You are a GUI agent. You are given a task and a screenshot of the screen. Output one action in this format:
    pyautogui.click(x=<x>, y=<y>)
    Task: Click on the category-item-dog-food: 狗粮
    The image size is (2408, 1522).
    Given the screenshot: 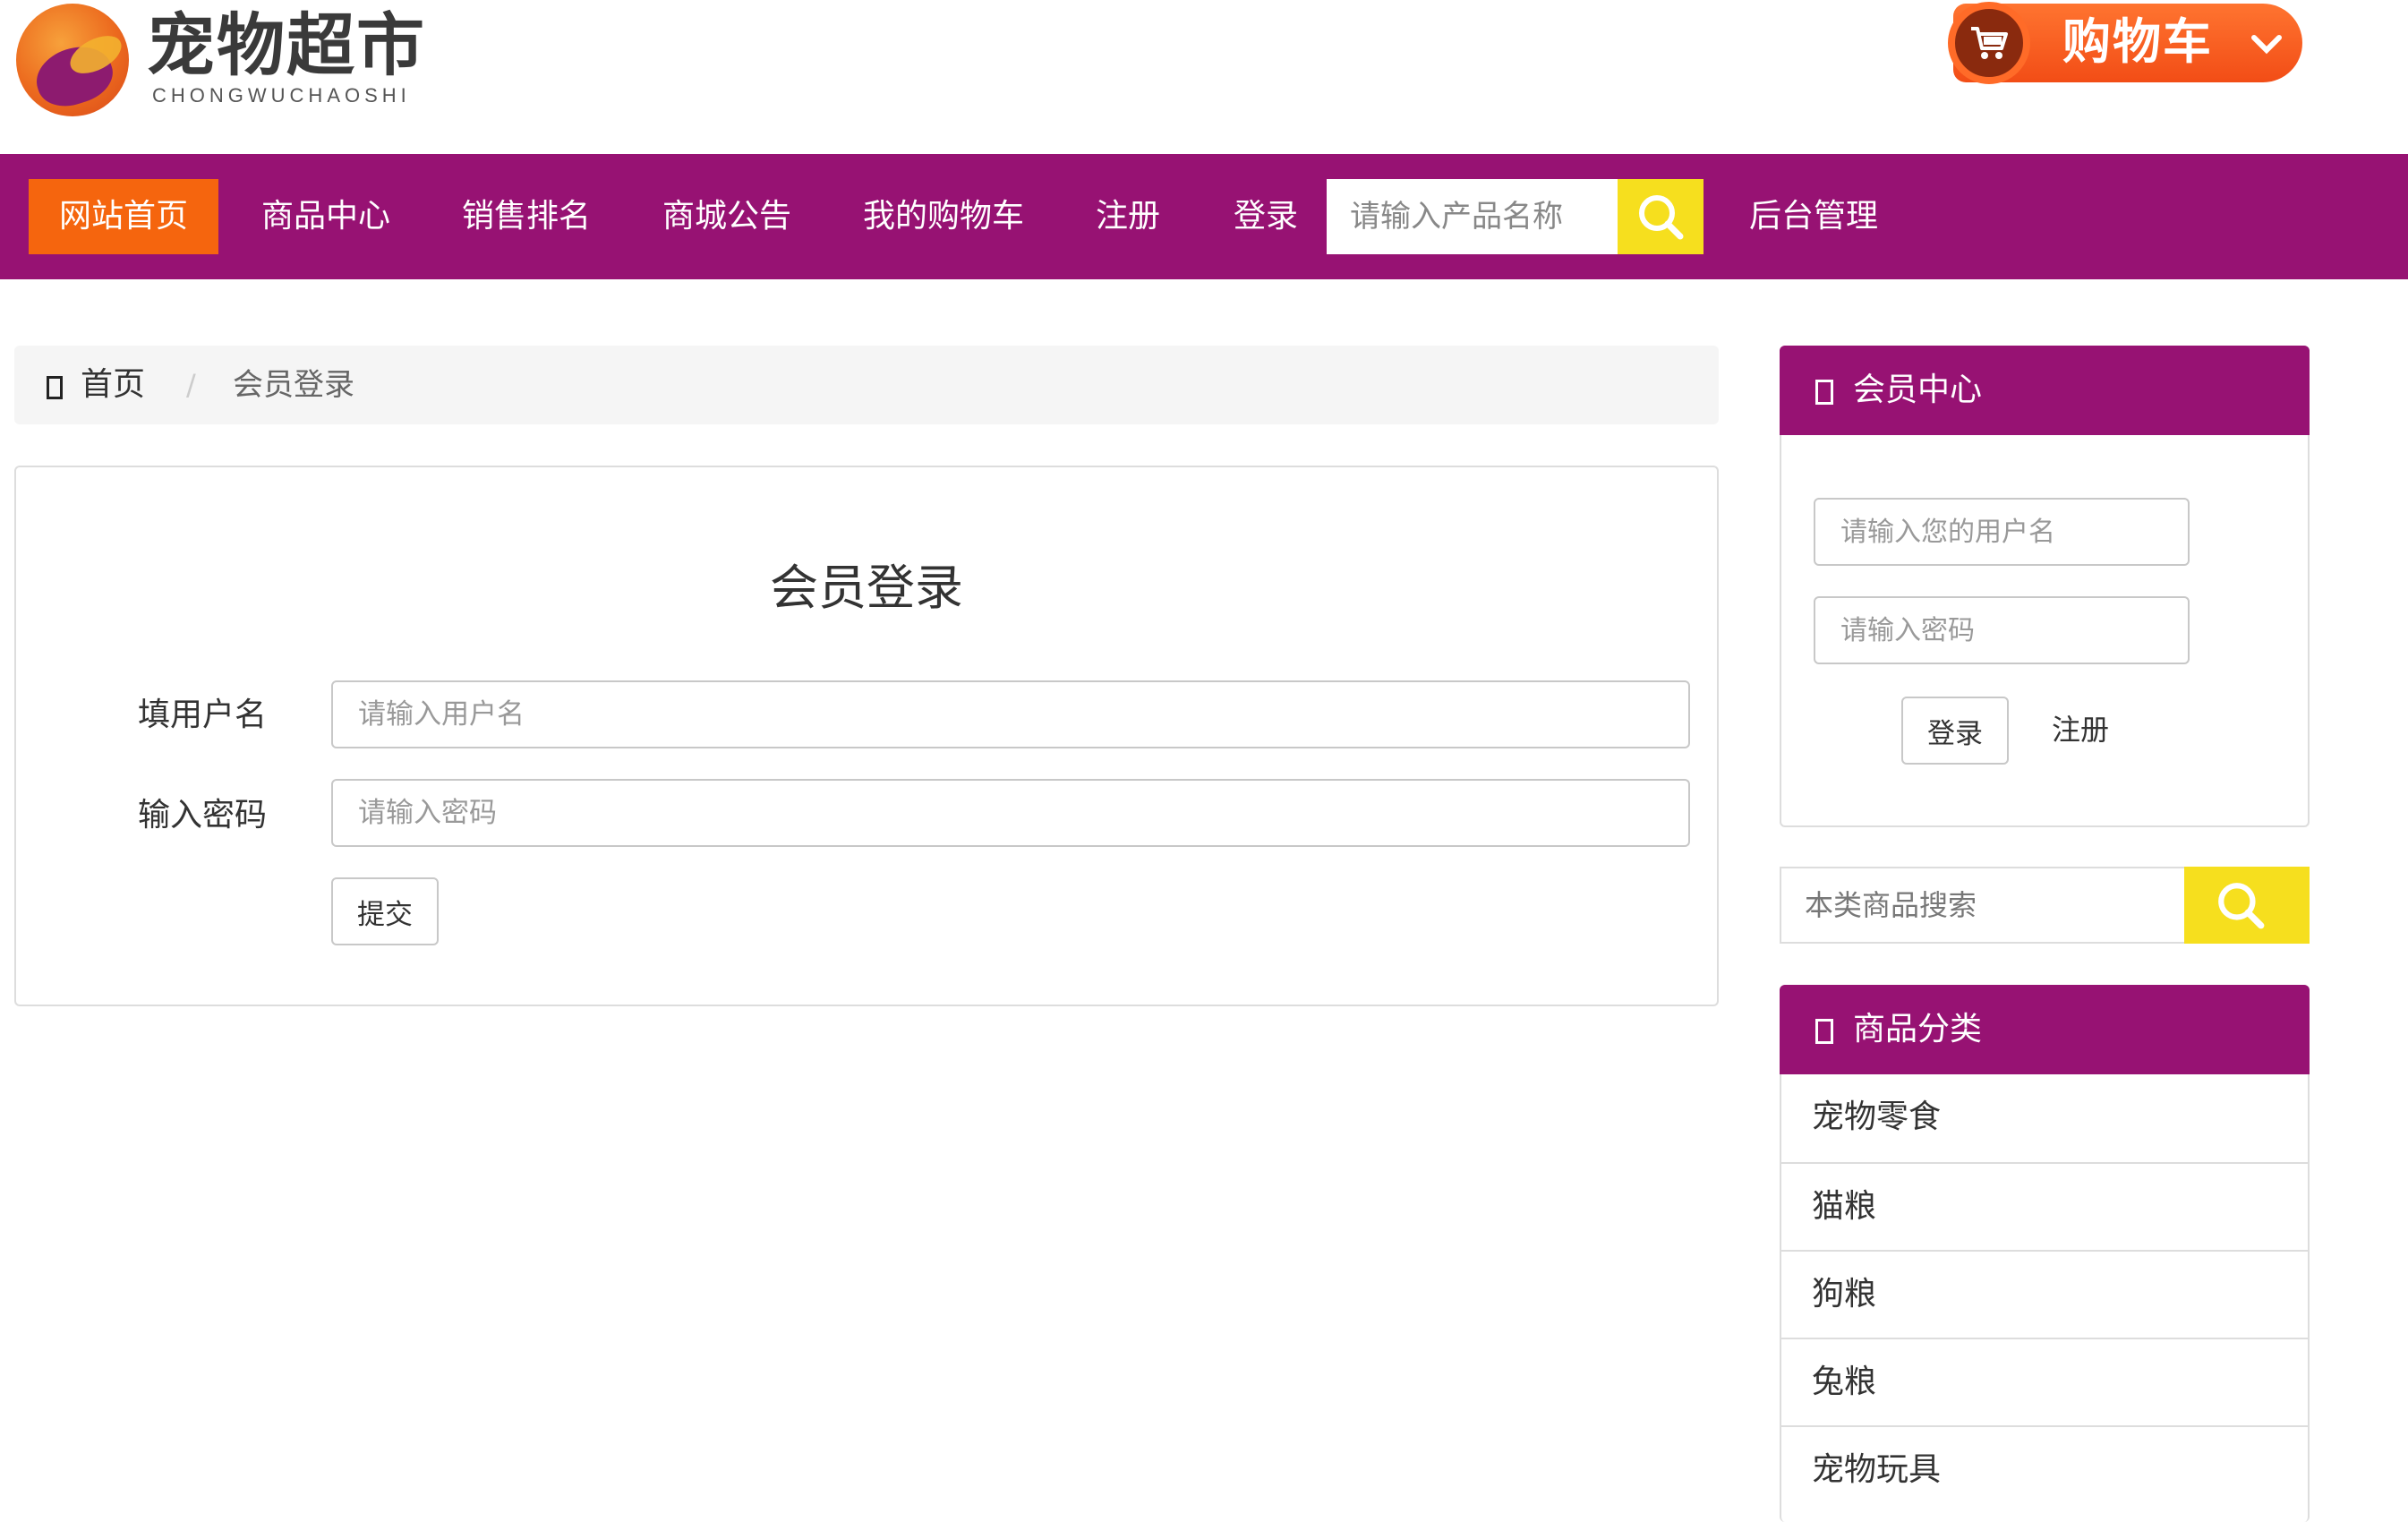 What is the action you would take?
    pyautogui.click(x=2044, y=1294)
    